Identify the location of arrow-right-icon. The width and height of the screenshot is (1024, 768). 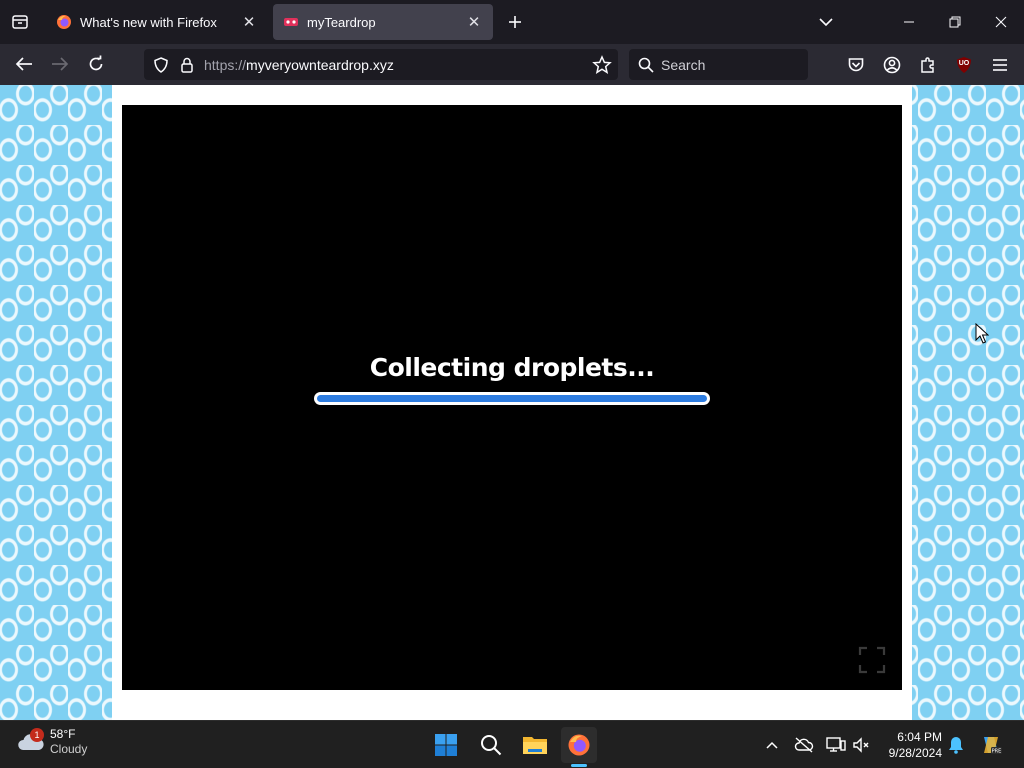
(60, 64).